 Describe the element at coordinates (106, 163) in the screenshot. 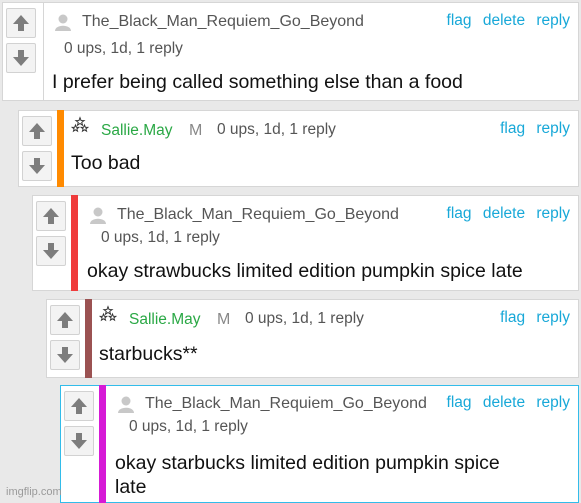

I see `comment-text: Too bad` at that location.